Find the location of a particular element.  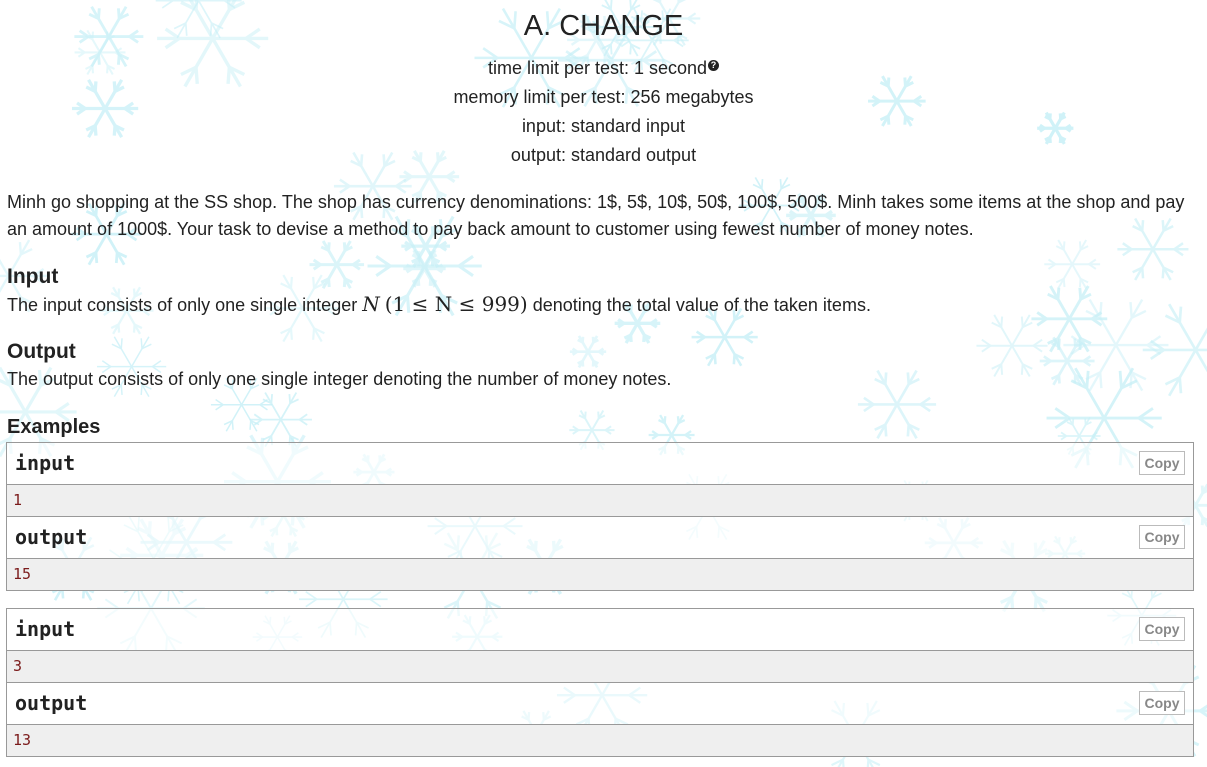

problem-title: A. CHANGE is located at coordinates (603, 26).